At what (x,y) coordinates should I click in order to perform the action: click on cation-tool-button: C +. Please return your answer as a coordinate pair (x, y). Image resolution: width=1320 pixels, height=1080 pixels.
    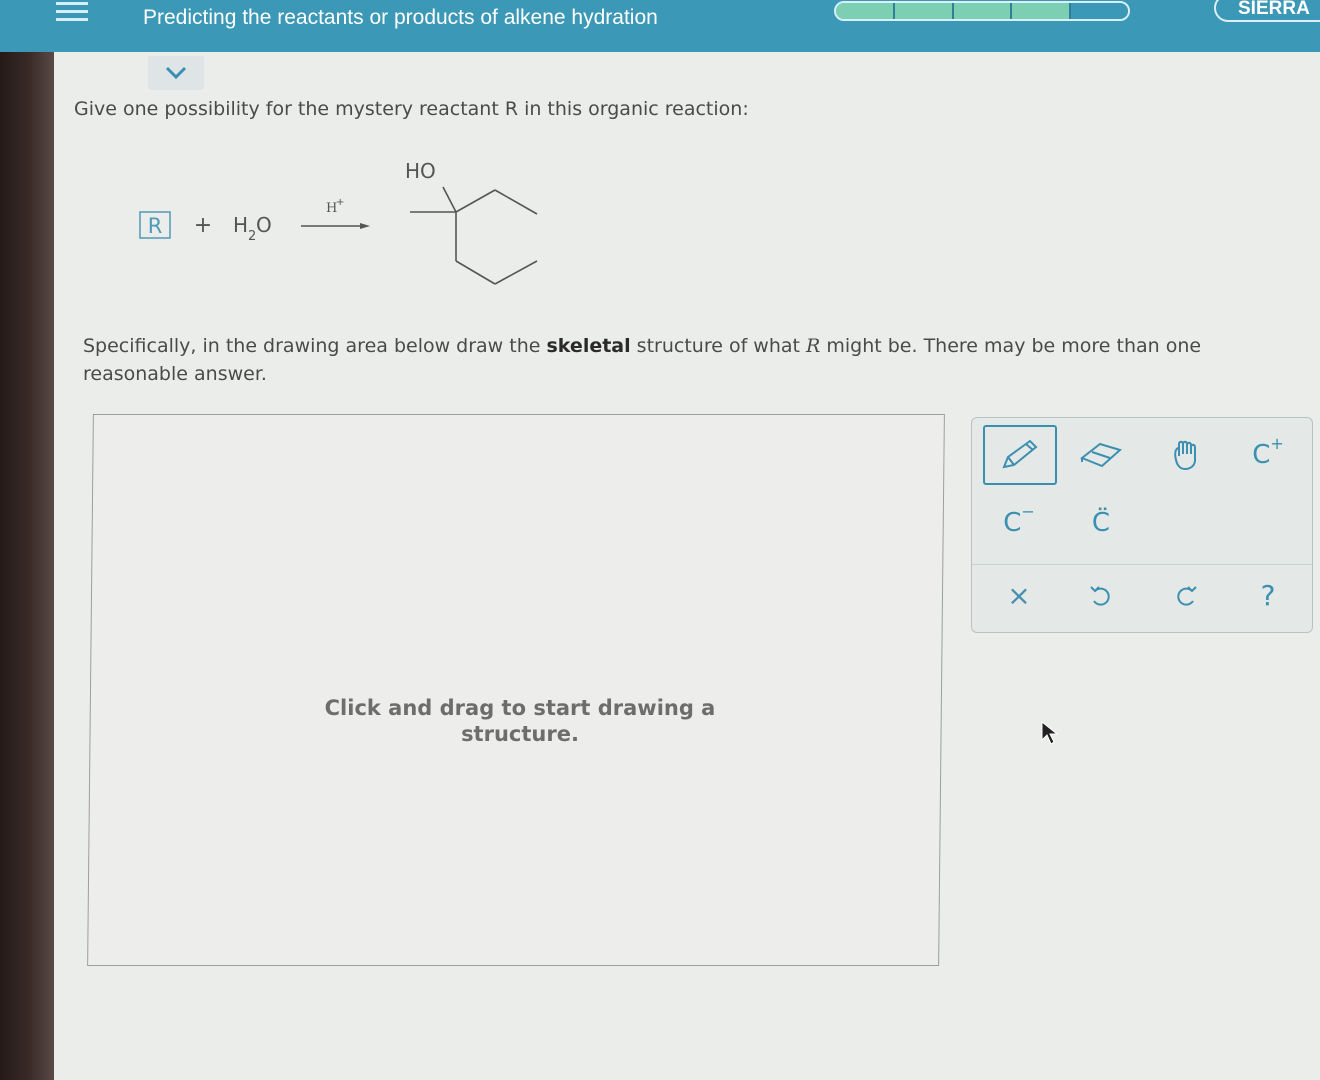
    Looking at the image, I should click on (1268, 455).